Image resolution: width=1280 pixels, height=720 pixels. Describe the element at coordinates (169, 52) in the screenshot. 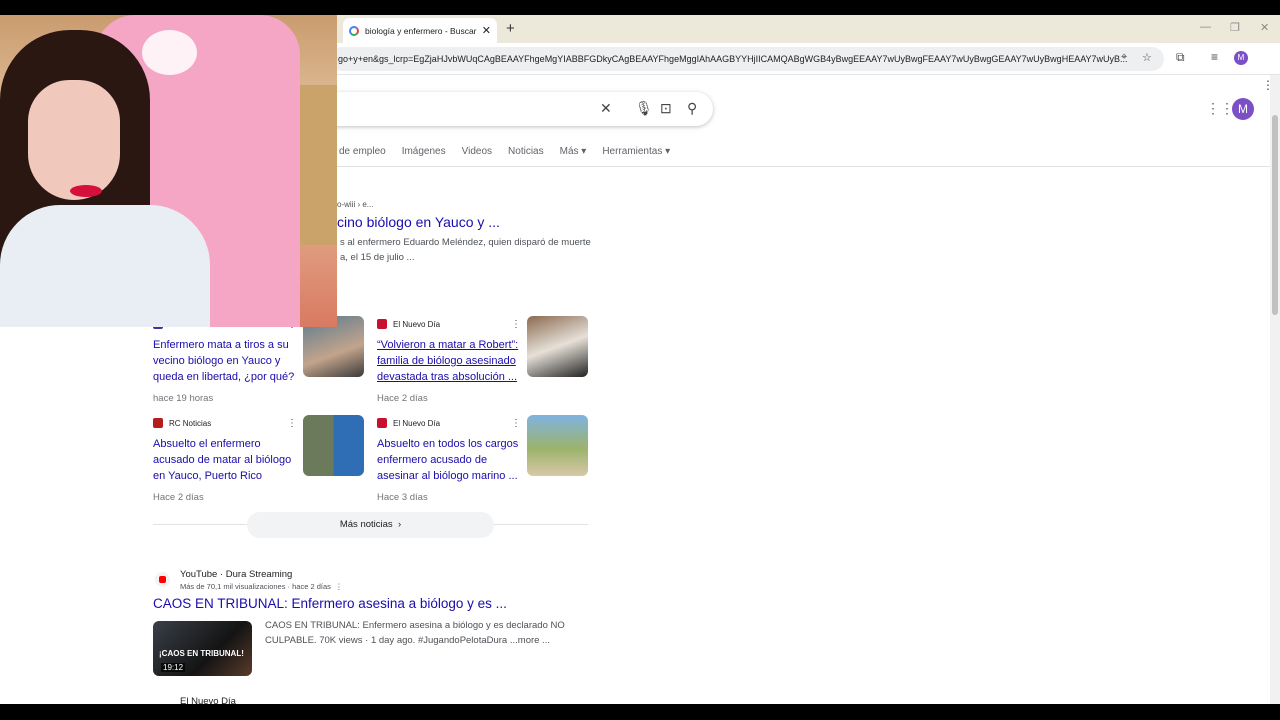

I see `chair-logo` at that location.